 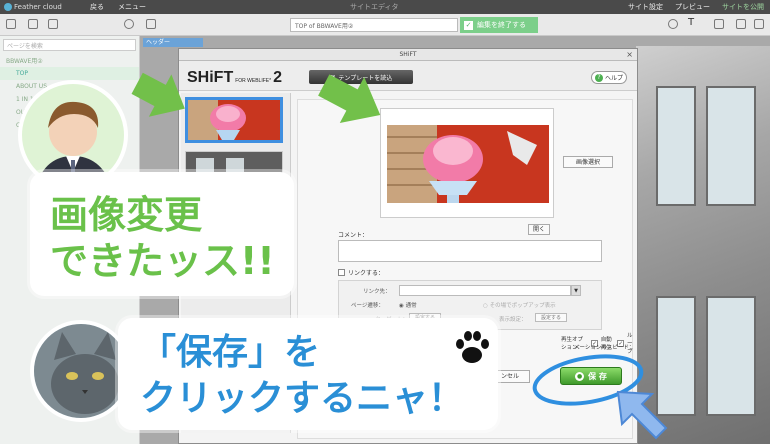 I want to click on dialog-header: SHiFTFOR WEBLIFE*2 ▣ テンプレートを読込 ? ヘルプ, so click(x=408, y=76).